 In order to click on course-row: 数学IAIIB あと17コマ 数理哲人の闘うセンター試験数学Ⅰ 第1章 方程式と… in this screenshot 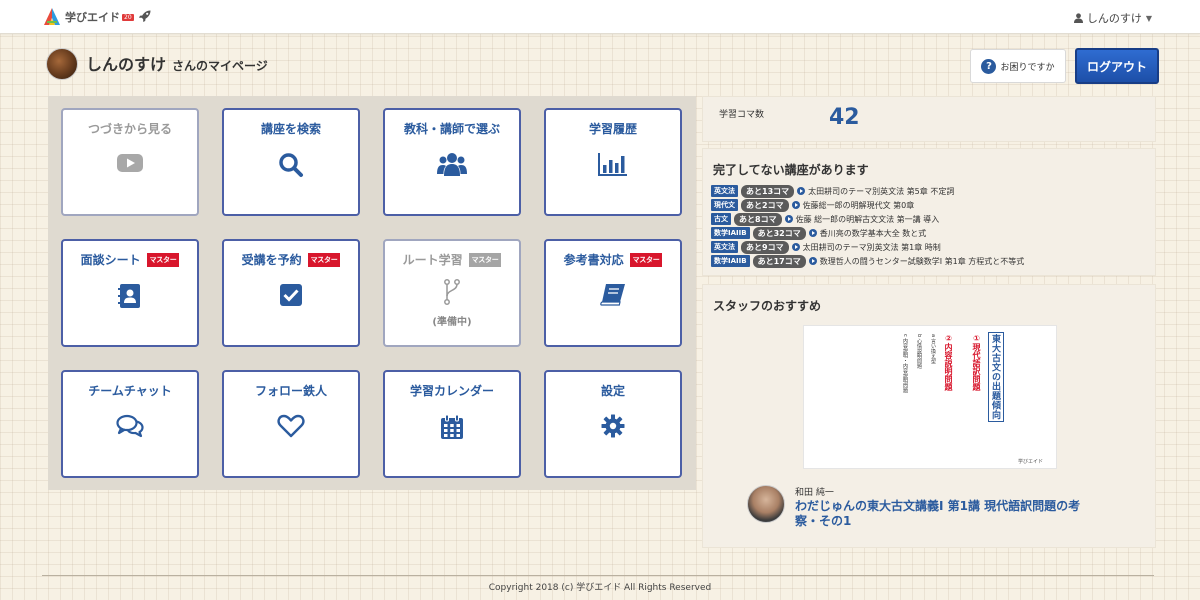, I will do `click(868, 261)`.